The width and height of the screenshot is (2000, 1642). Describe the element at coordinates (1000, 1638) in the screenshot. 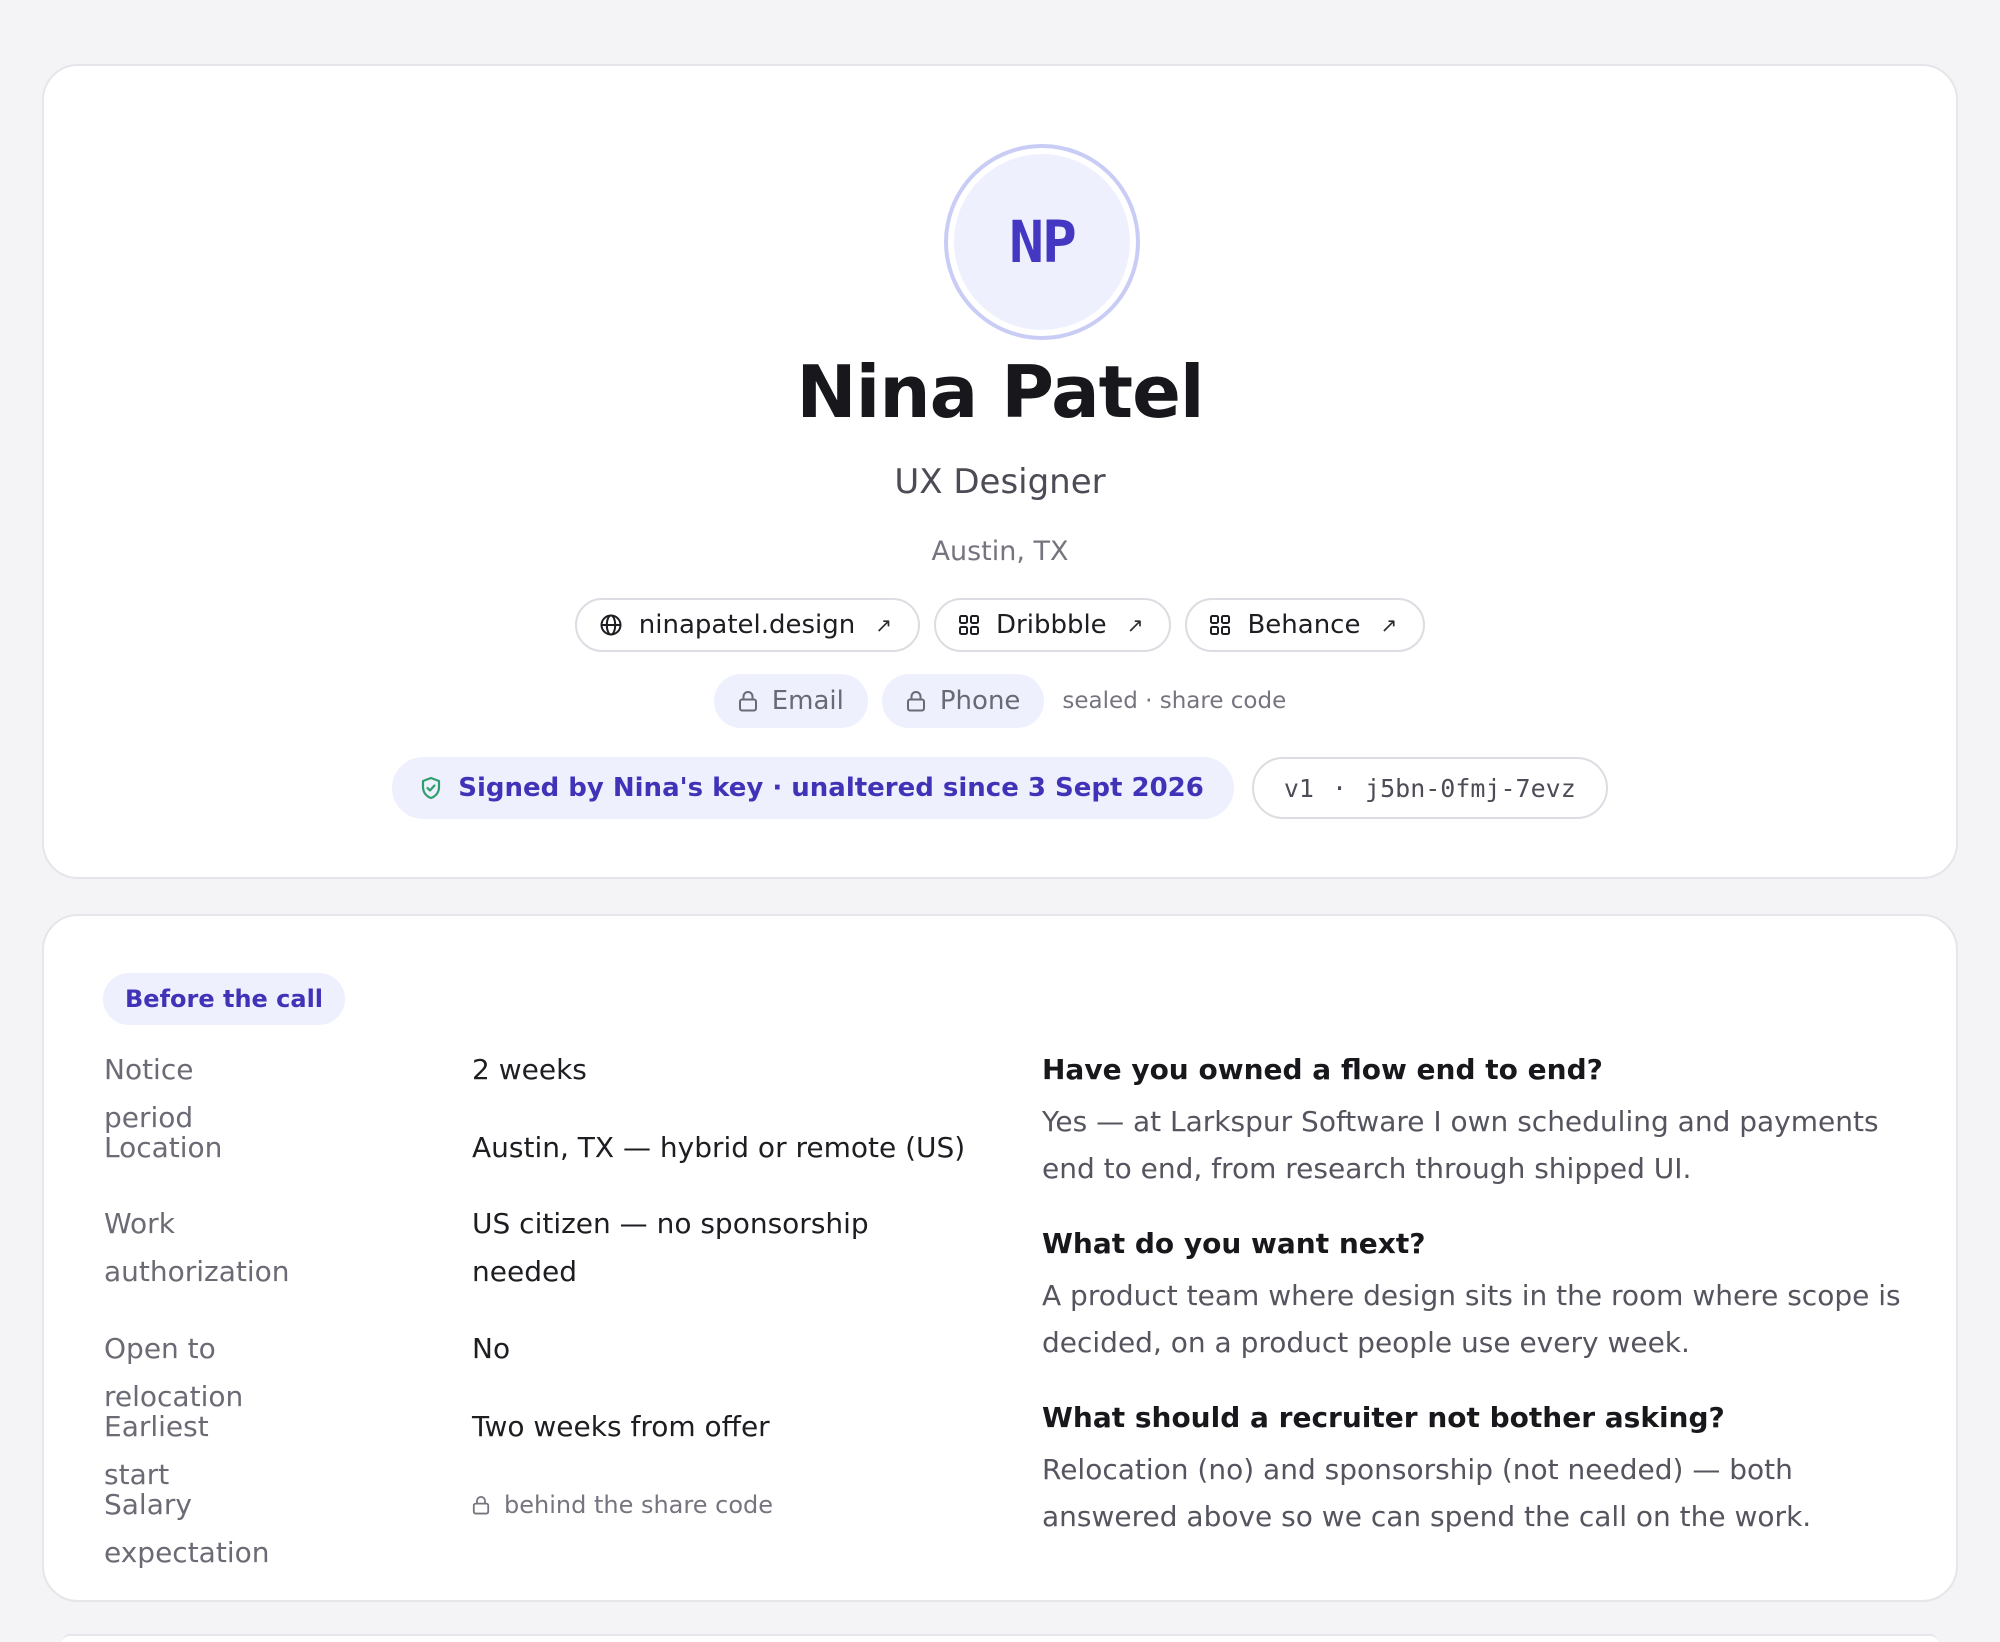

I see `next-card-edge` at that location.